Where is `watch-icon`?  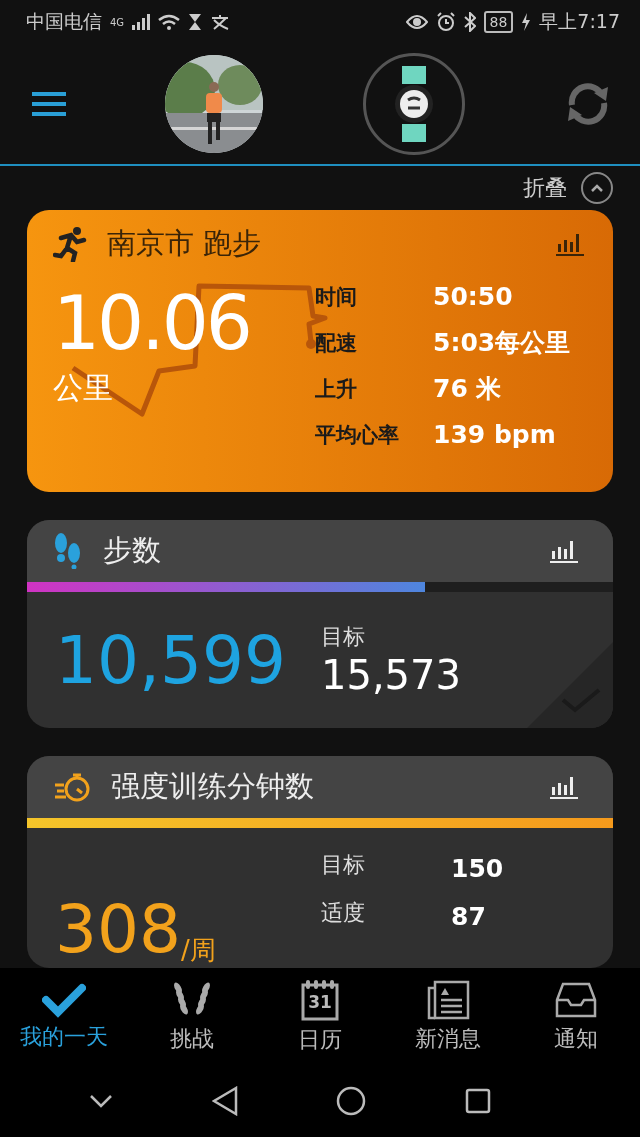
watch-icon is located at coordinates (413, 104).